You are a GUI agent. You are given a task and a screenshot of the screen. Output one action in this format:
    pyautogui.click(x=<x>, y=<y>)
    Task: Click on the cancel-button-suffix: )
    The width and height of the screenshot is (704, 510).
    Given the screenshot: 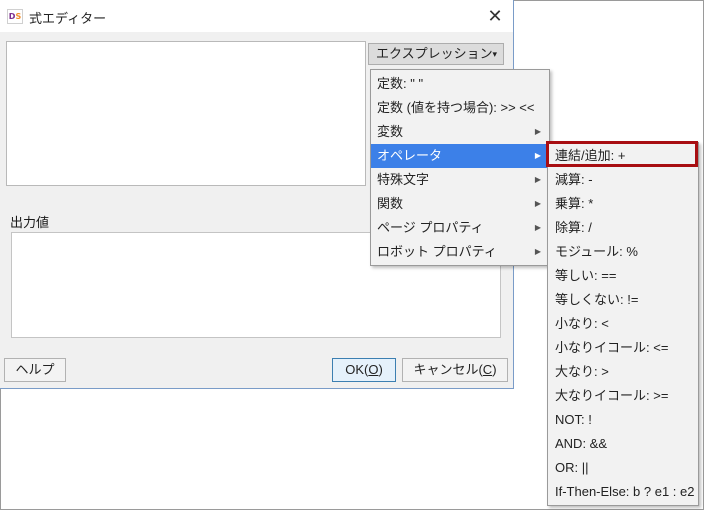 What is the action you would take?
    pyautogui.click(x=494, y=369)
    